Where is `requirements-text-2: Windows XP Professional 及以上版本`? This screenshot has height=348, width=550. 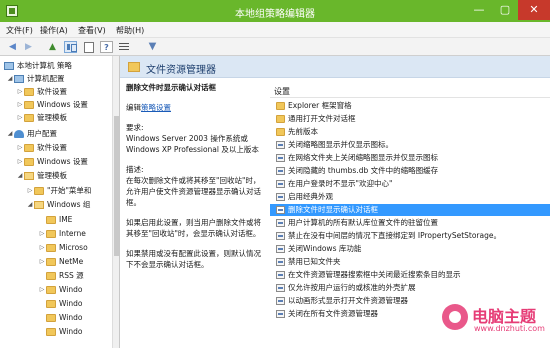
requirements-text-2: Windows XP Professional 及以上版本 is located at coordinates (192, 149).